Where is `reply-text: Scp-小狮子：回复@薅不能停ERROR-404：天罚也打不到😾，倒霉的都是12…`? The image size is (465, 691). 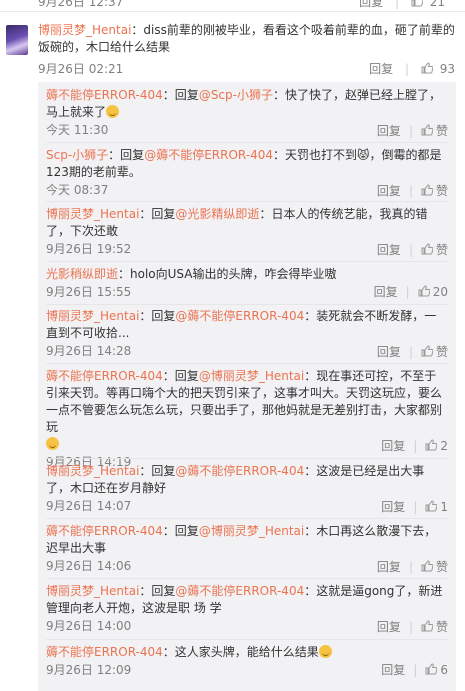
reply-text: Scp-小狮子：回复@薅不能停ERROR-404：天罚也打不到😾，倒霉的都是12… is located at coordinates (246, 164).